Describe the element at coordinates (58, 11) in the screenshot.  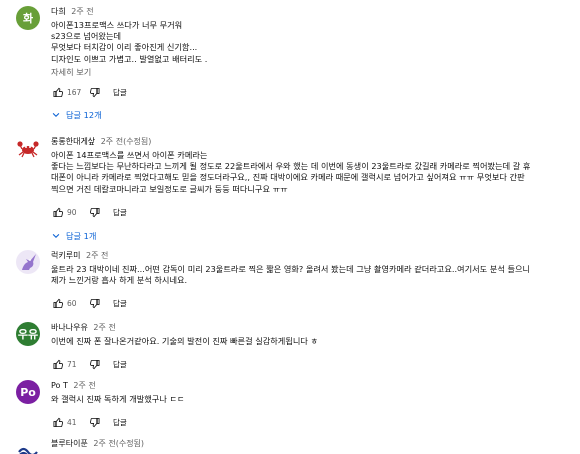
I see `author-name: 다희` at that location.